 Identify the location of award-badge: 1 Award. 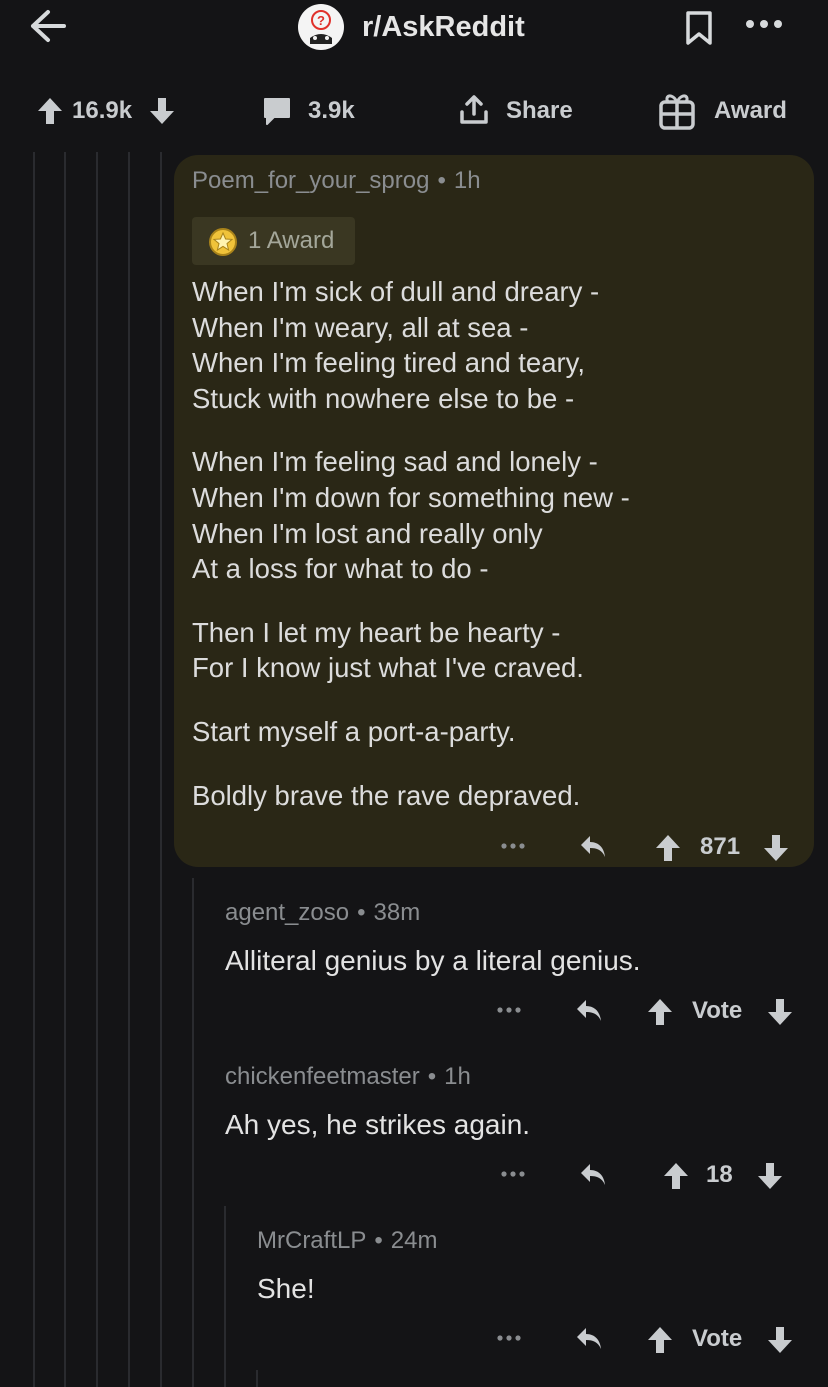
(273, 241).